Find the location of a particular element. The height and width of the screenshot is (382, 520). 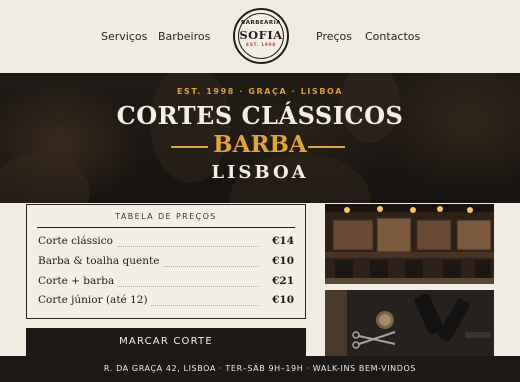

barbershop-interior-photo is located at coordinates (409, 244).